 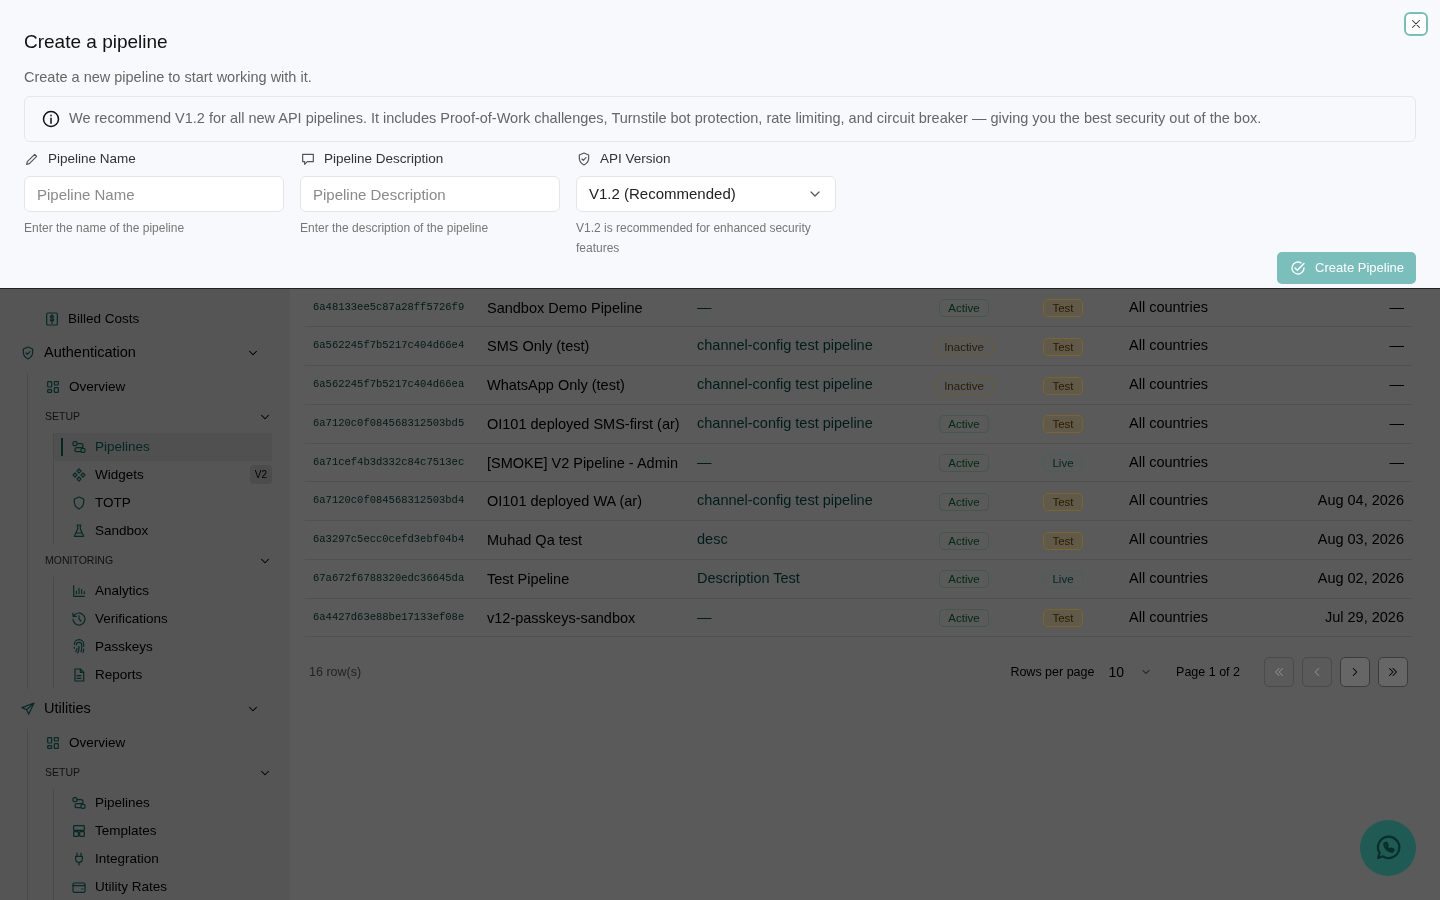 I want to click on section-header: Authentication, so click(x=140, y=352).